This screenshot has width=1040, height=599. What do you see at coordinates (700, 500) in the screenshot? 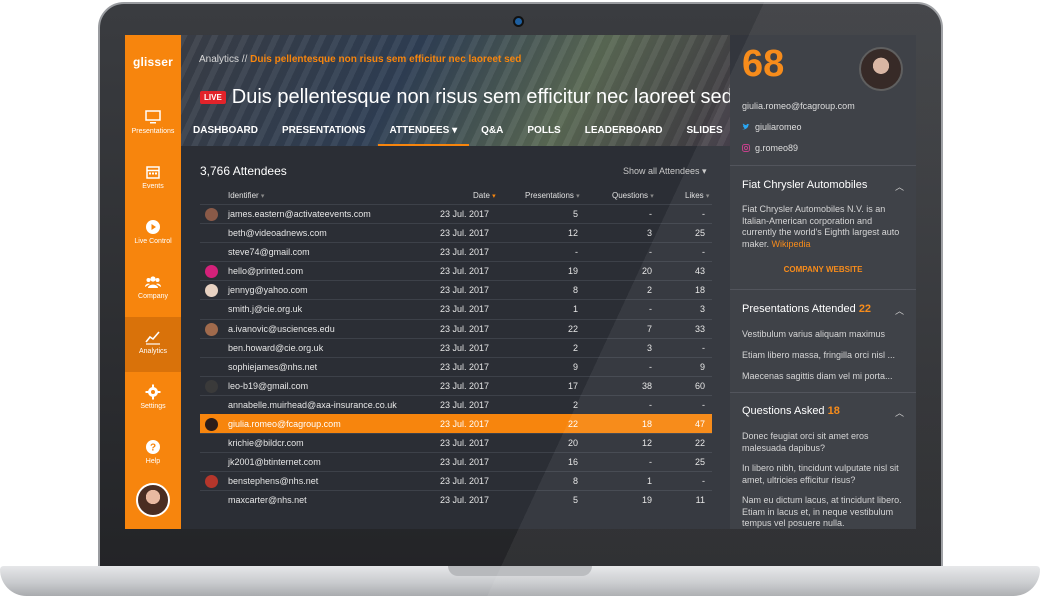
I see `attendee-likes: 11` at bounding box center [700, 500].